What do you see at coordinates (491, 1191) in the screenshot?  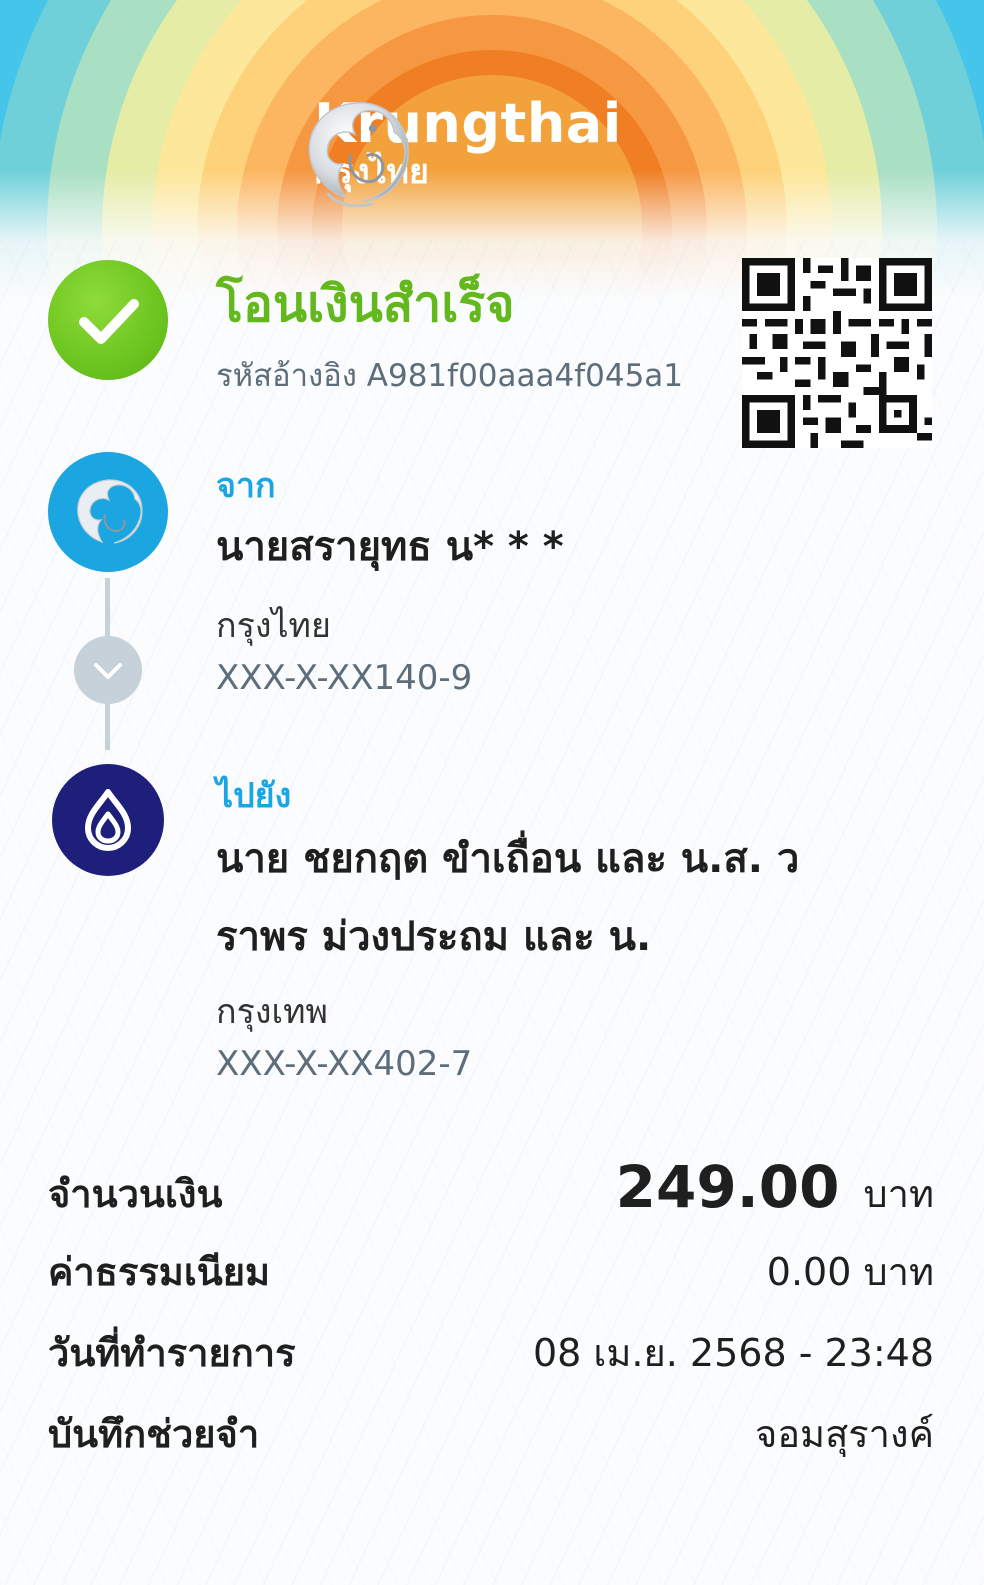 I see `amount-row: จำนวนเงิน 249.00 บาท` at bounding box center [491, 1191].